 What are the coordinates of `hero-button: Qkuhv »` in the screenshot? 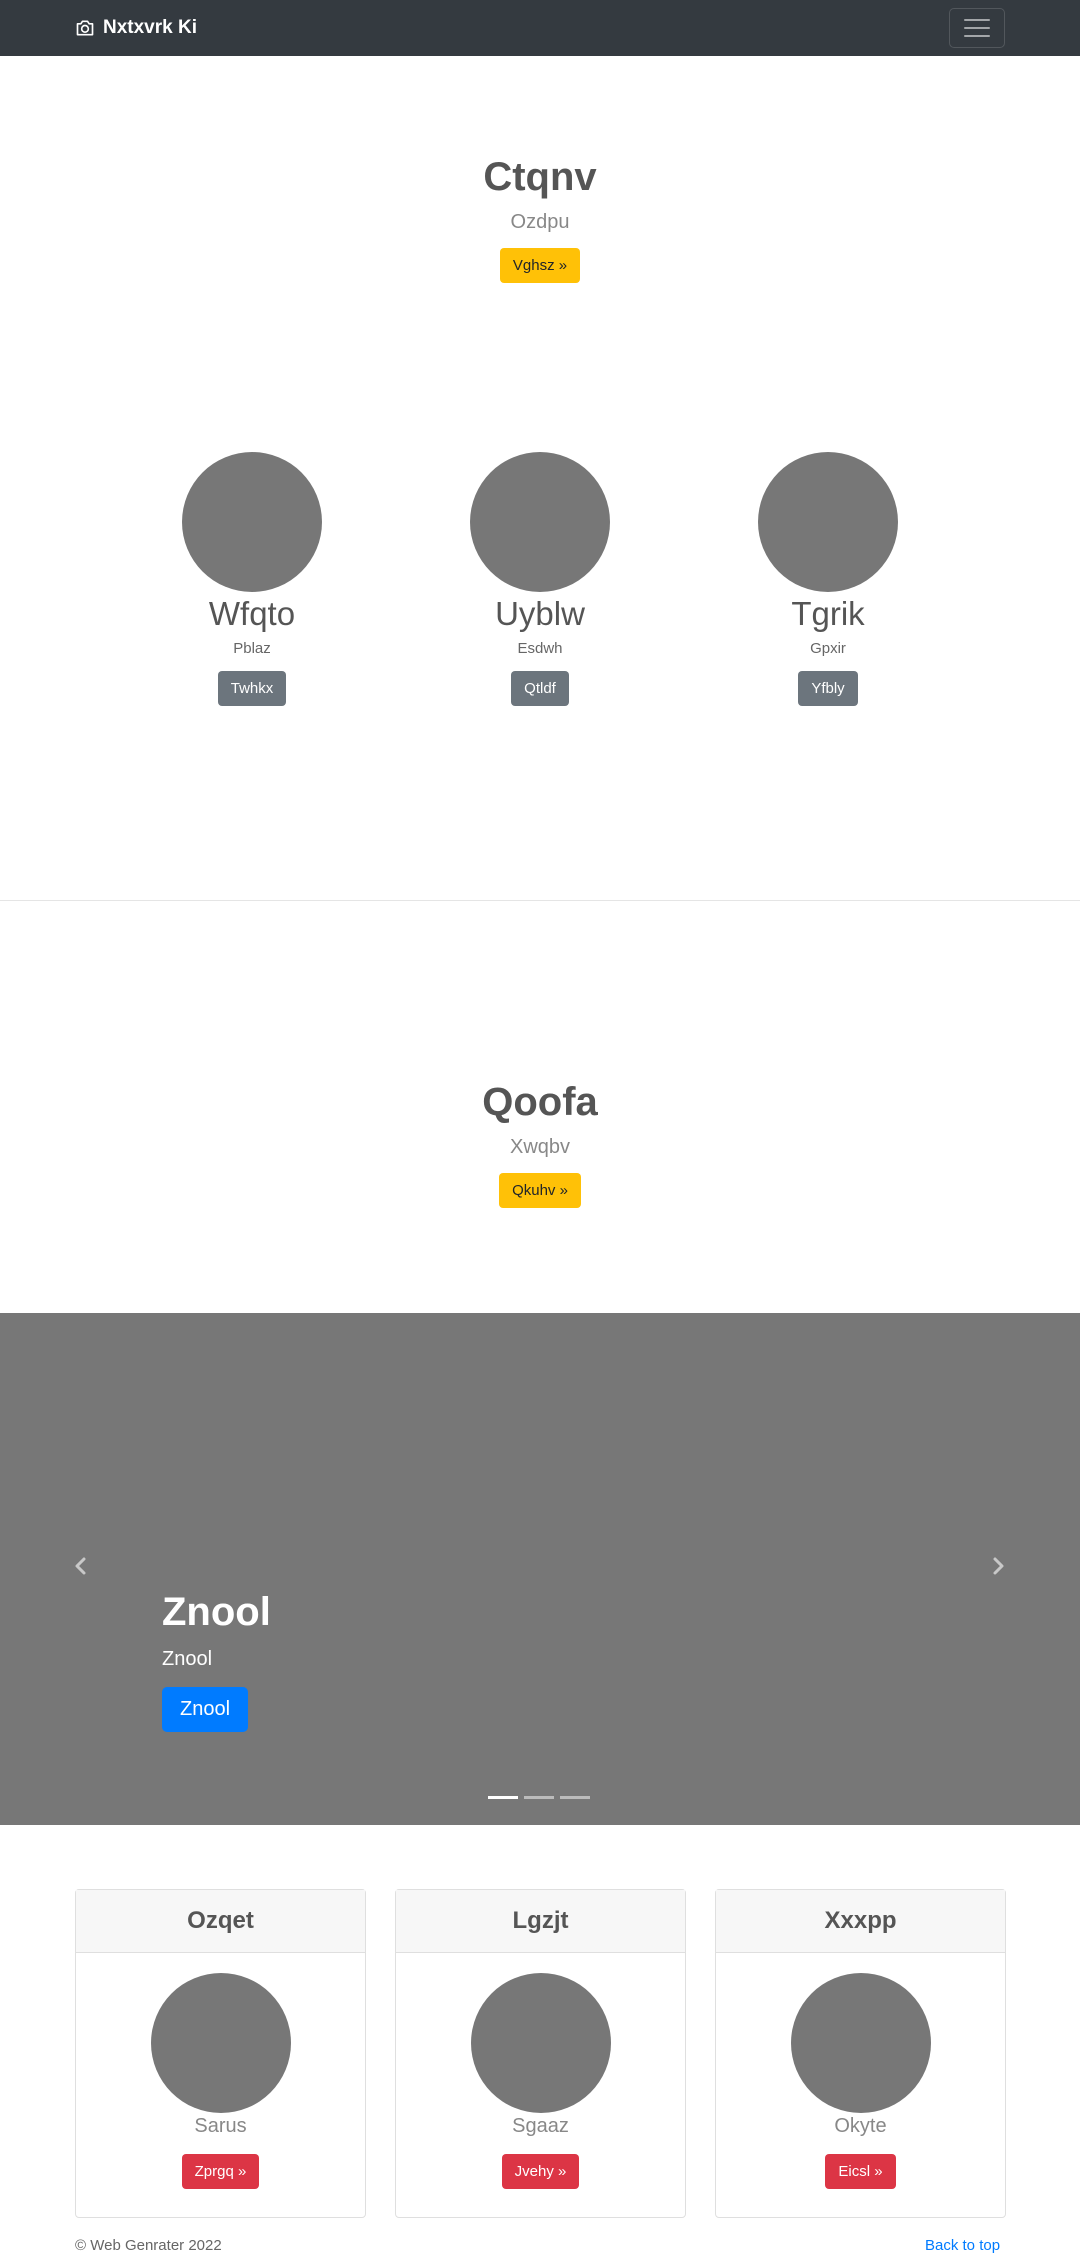 It's located at (540, 1190).